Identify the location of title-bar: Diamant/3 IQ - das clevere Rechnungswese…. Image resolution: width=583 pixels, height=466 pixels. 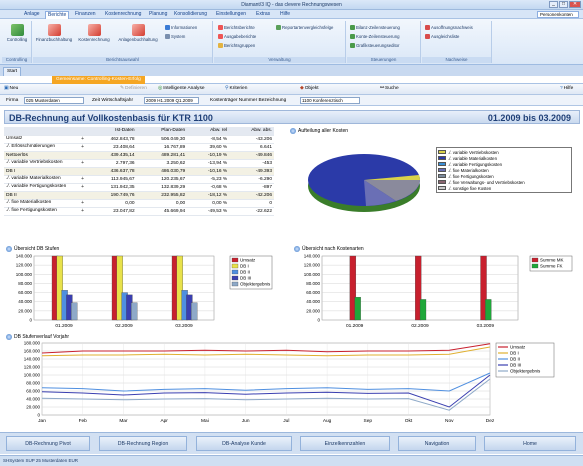
(291, 5).